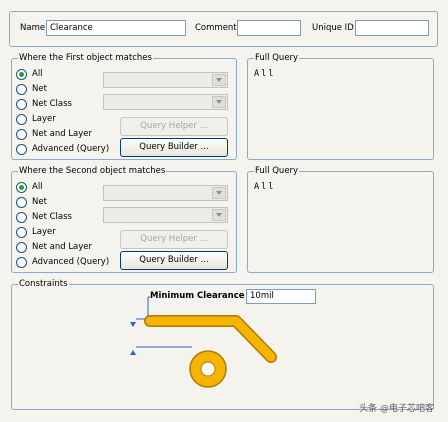 This screenshot has width=448, height=422. Describe the element at coordinates (33, 28) in the screenshot. I see `name-label: Name` at that location.